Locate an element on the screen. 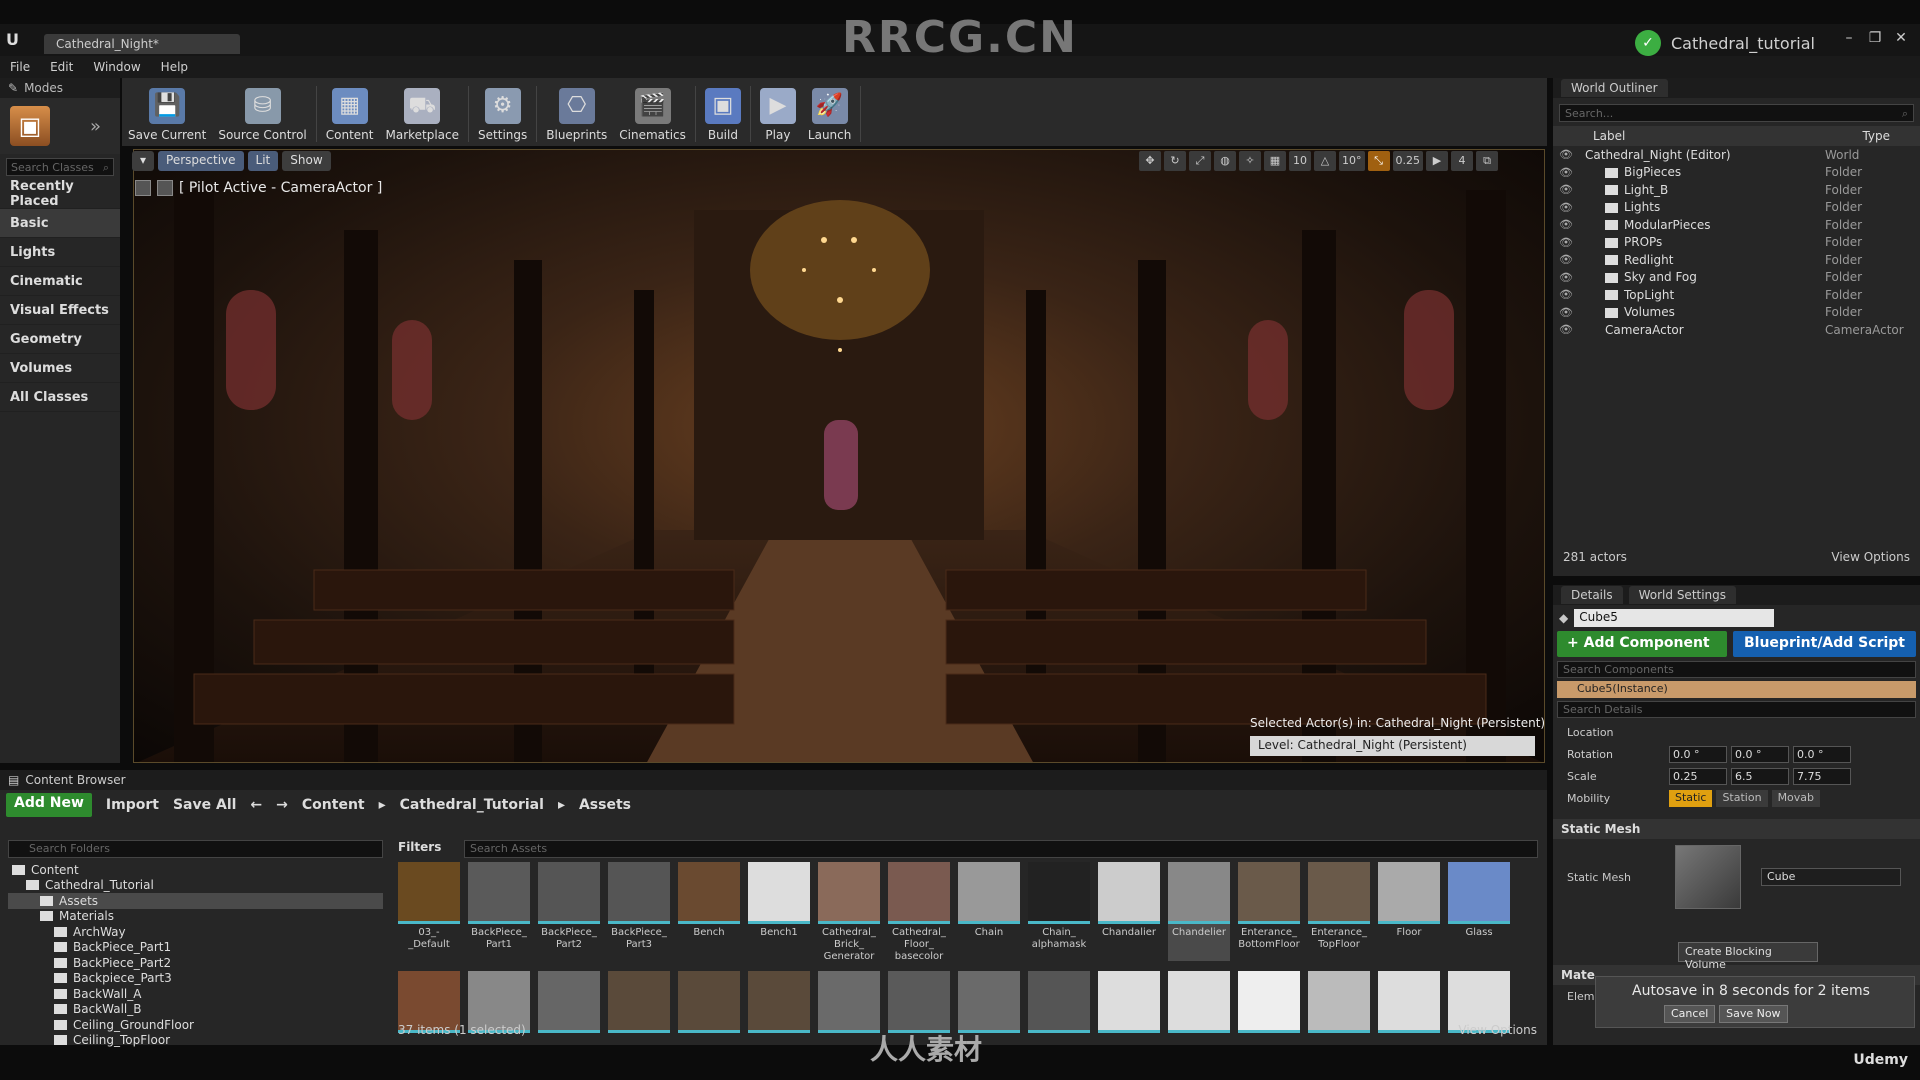  asset-tile: Chain is located at coordinates (989, 911).